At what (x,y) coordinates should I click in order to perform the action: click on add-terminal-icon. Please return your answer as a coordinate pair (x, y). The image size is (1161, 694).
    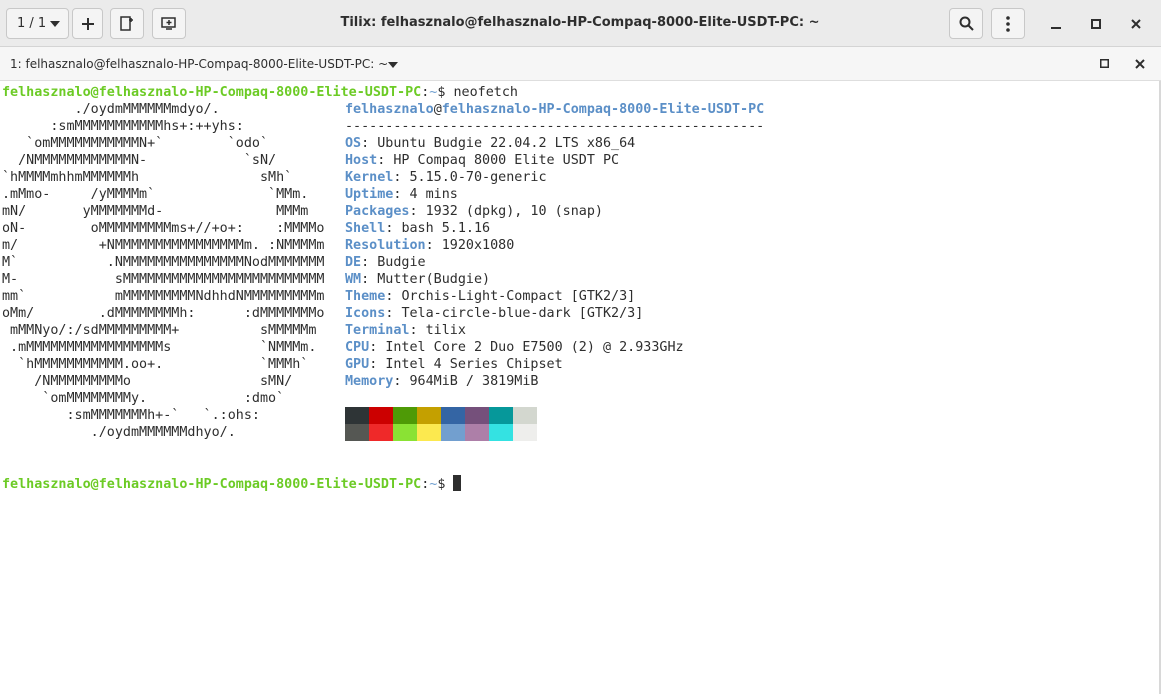
    Looking at the image, I should click on (126, 23).